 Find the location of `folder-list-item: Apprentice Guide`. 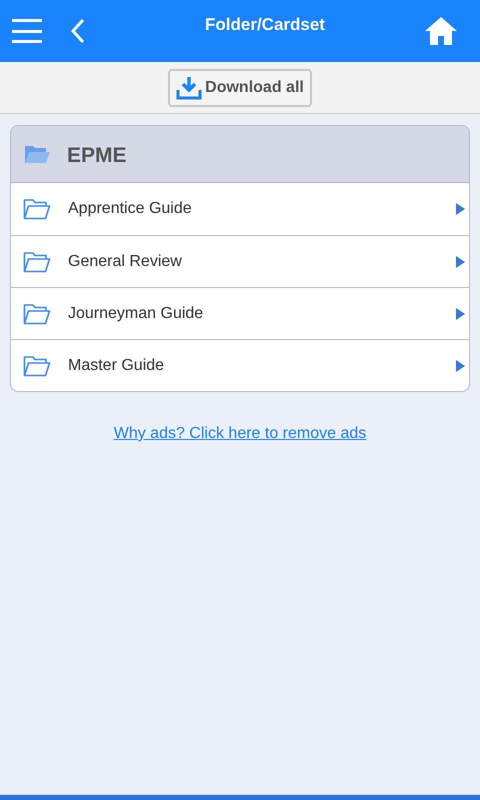

folder-list-item: Apprentice Guide is located at coordinates (240, 209).